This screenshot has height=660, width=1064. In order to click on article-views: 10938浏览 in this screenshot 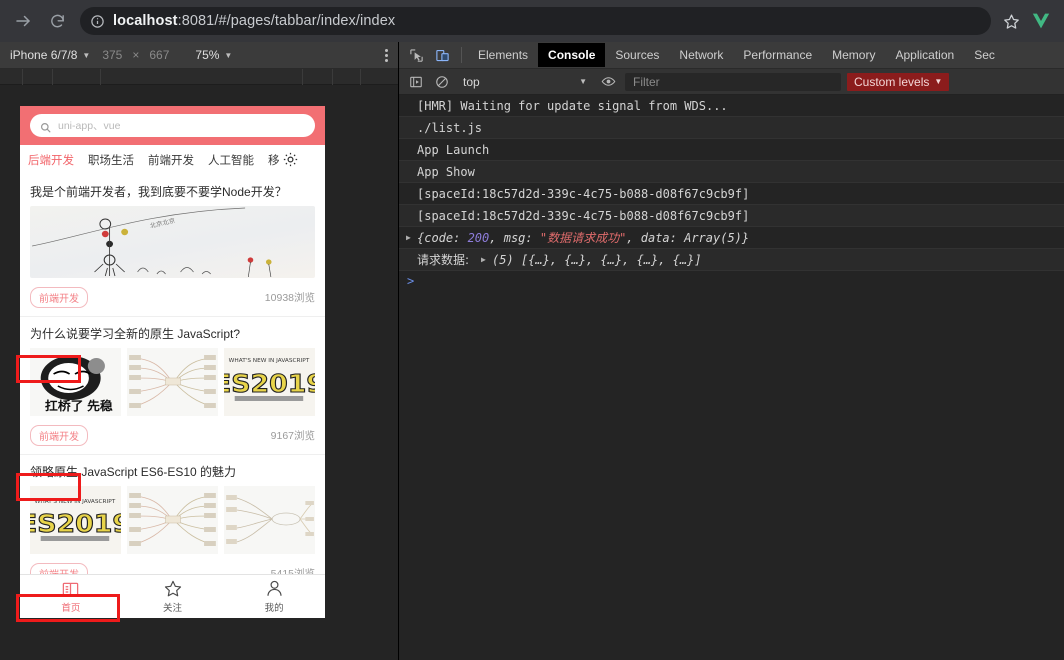, I will do `click(289, 298)`.